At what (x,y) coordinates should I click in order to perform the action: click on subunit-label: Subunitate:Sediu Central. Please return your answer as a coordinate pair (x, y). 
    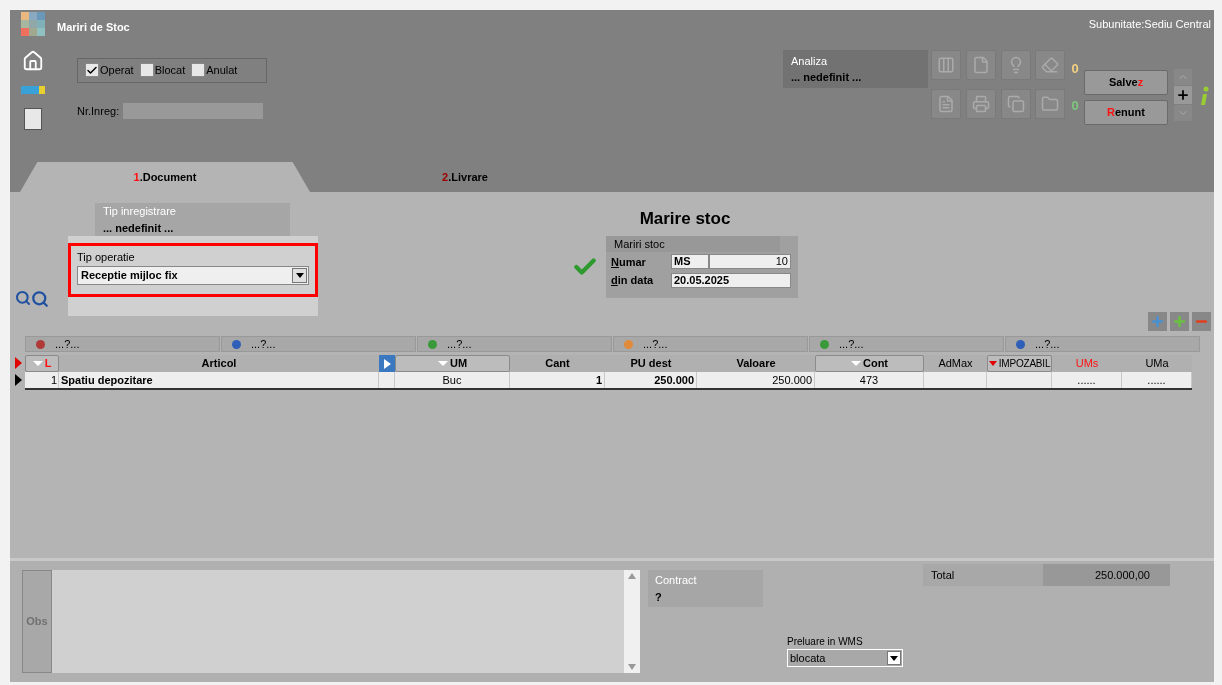
    Looking at the image, I should click on (1149, 24).